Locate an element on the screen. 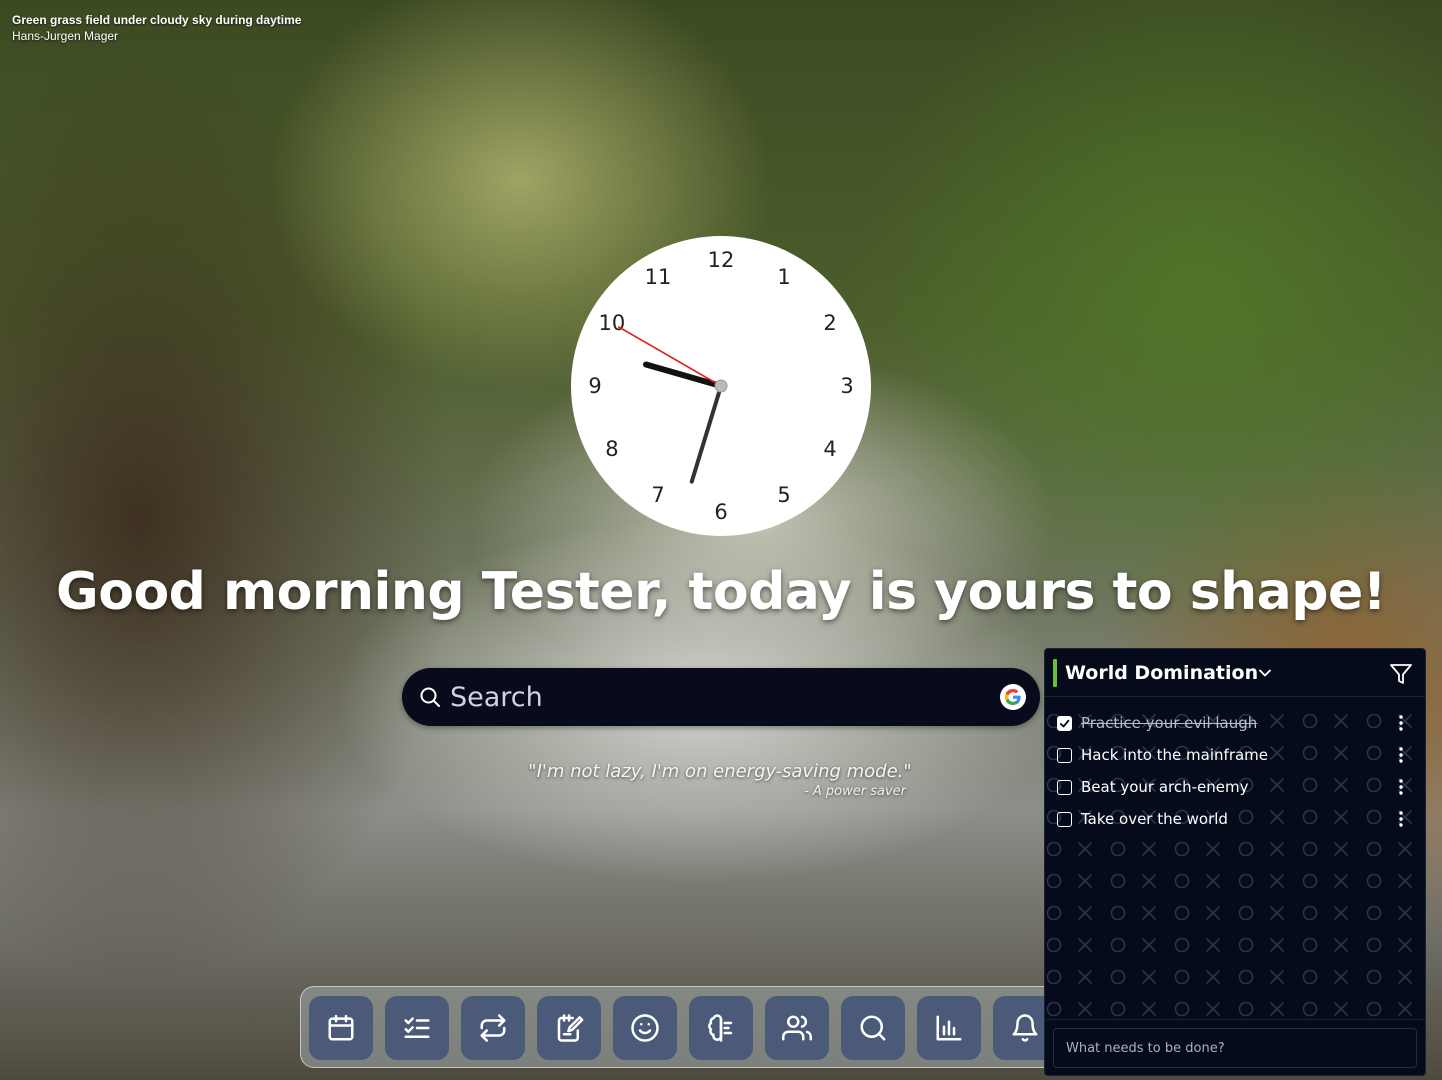  photo-author: Hans-Jurgen Mager is located at coordinates (156, 36).